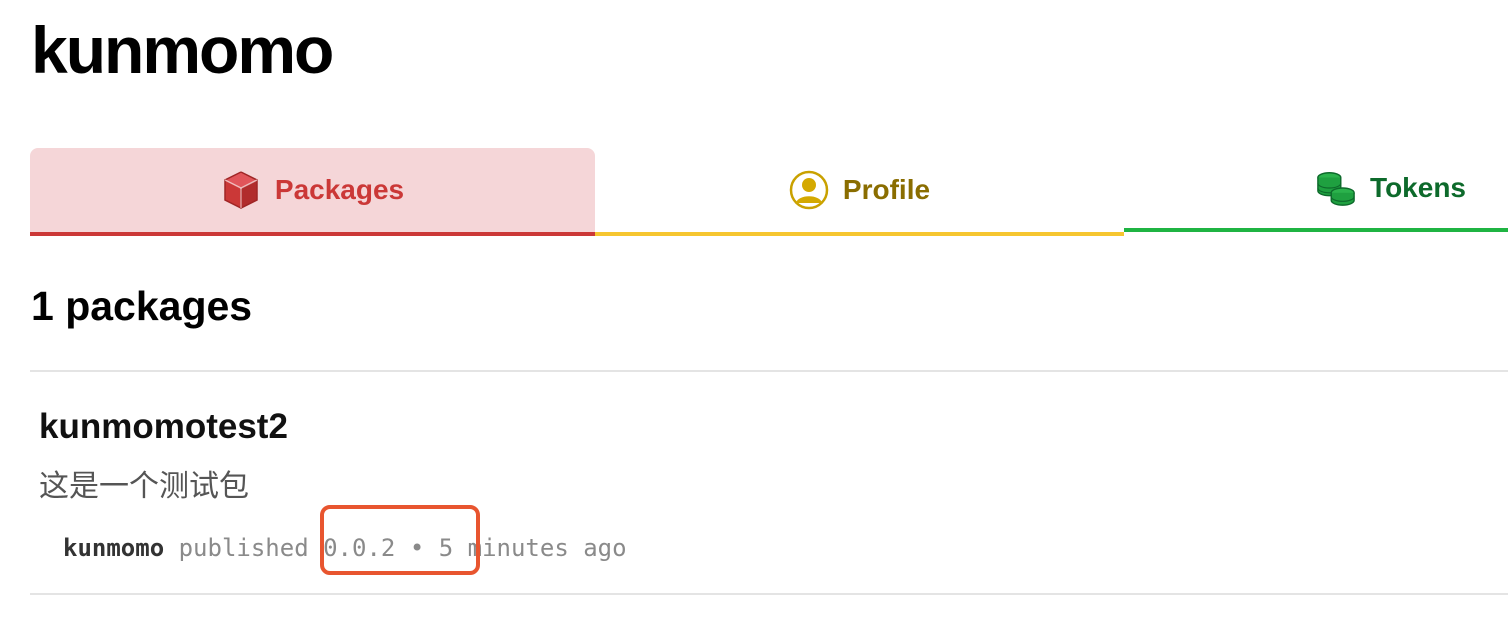  I want to click on published-word: published, so click(243, 548).